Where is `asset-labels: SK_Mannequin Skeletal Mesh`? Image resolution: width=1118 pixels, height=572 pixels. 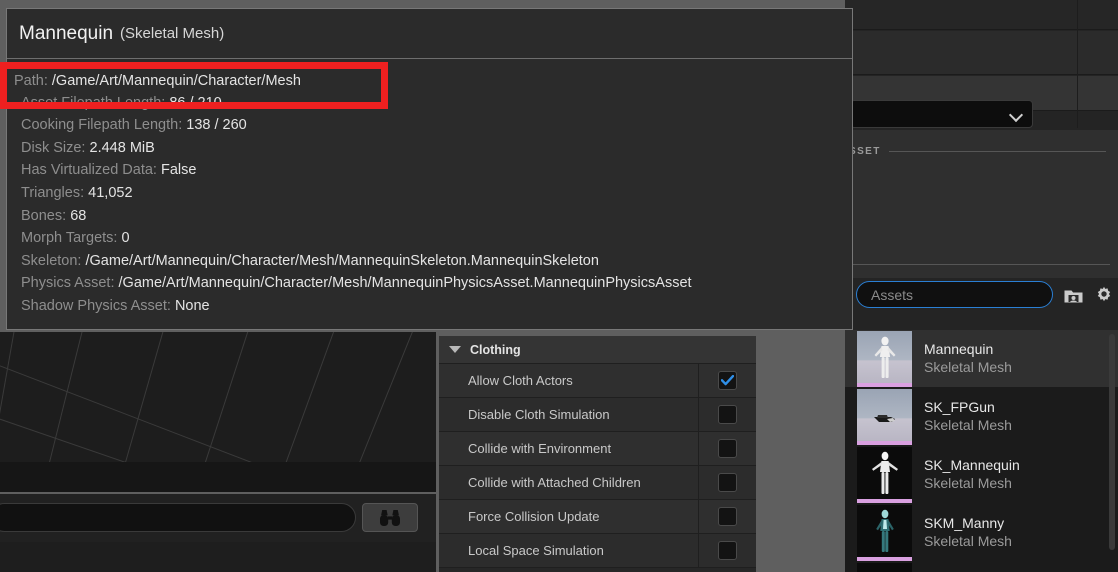
asset-labels: SK_Mannequin Skeletal Mesh is located at coordinates (972, 474).